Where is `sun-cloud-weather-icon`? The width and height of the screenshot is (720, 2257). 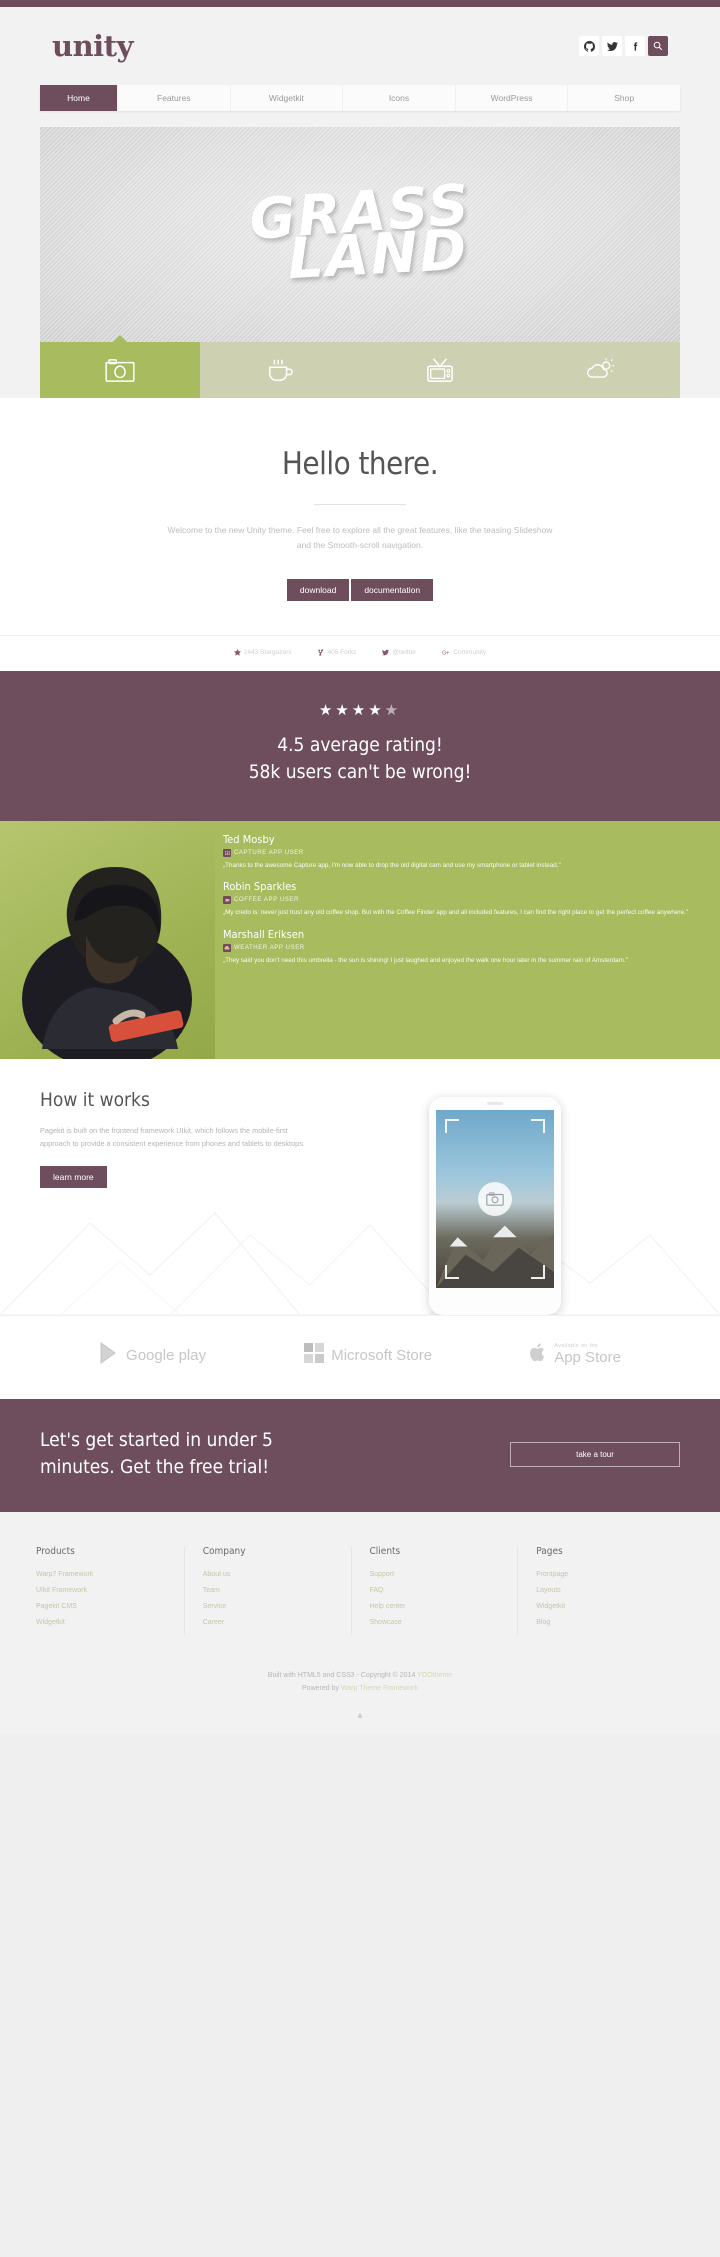
sun-cloud-weather-icon is located at coordinates (600, 370).